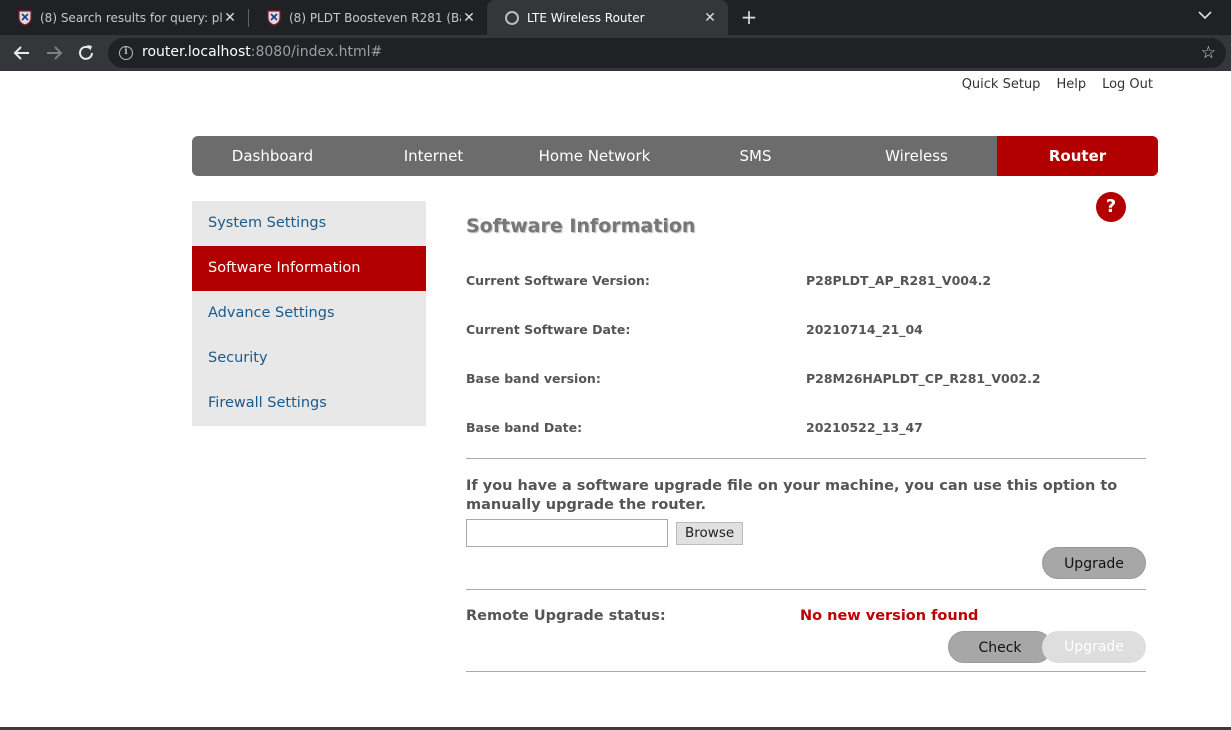  I want to click on nav-internet: Internet, so click(433, 156).